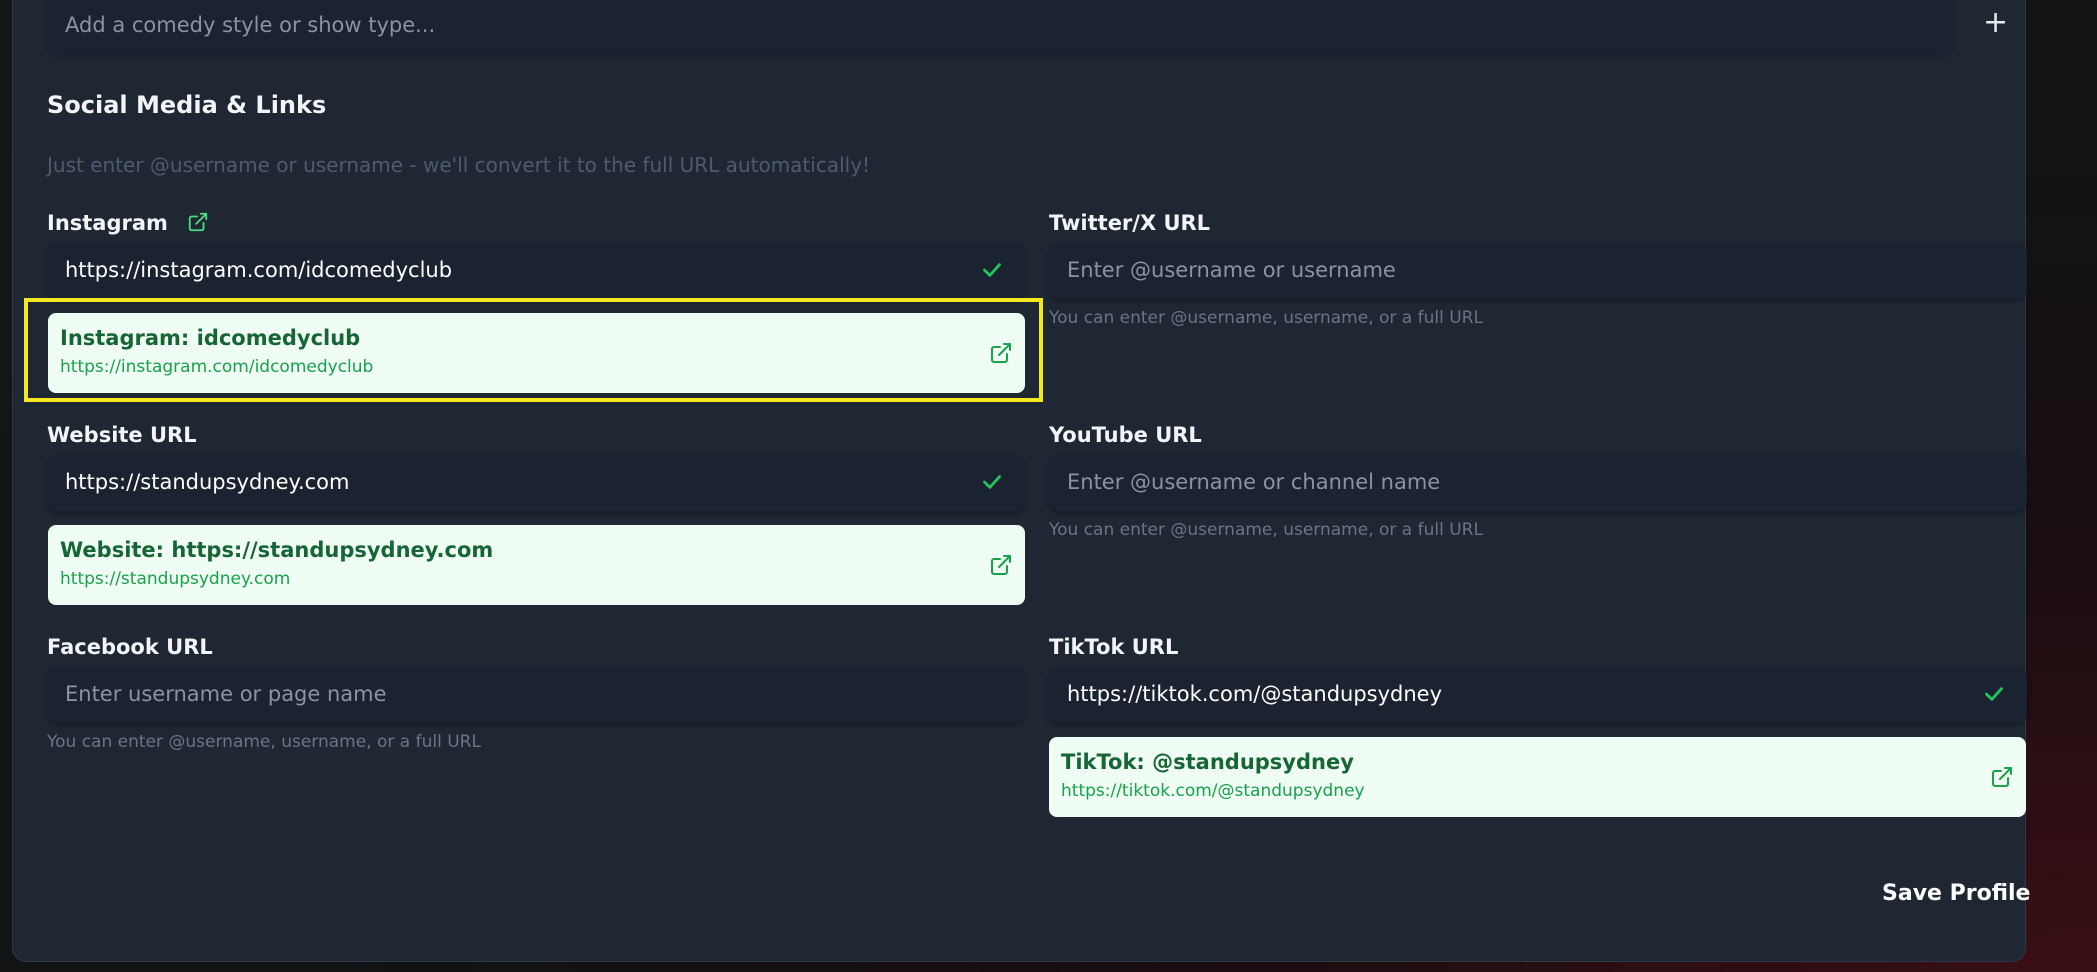  What do you see at coordinates (1956, 893) in the screenshot?
I see `save-profile-button: Save Profile` at bounding box center [1956, 893].